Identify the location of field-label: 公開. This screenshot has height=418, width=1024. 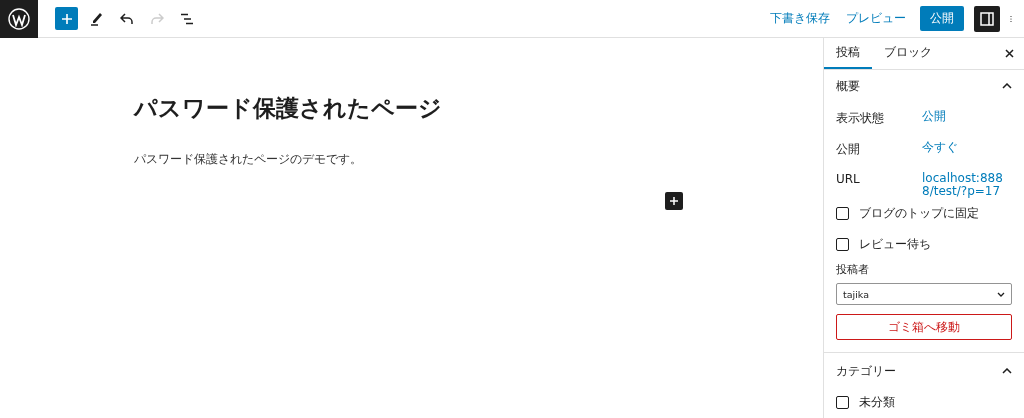
(848, 150).